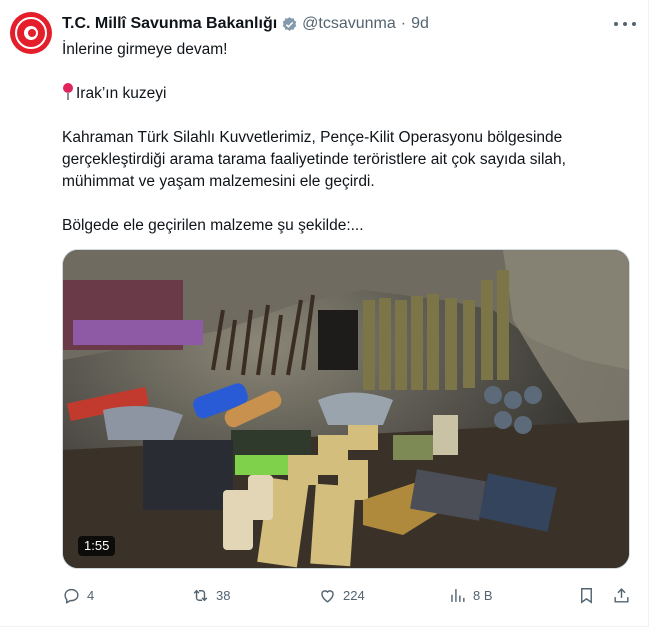 This screenshot has width=669, height=627. Describe the element at coordinates (625, 24) in the screenshot. I see `more-options-icon` at that location.